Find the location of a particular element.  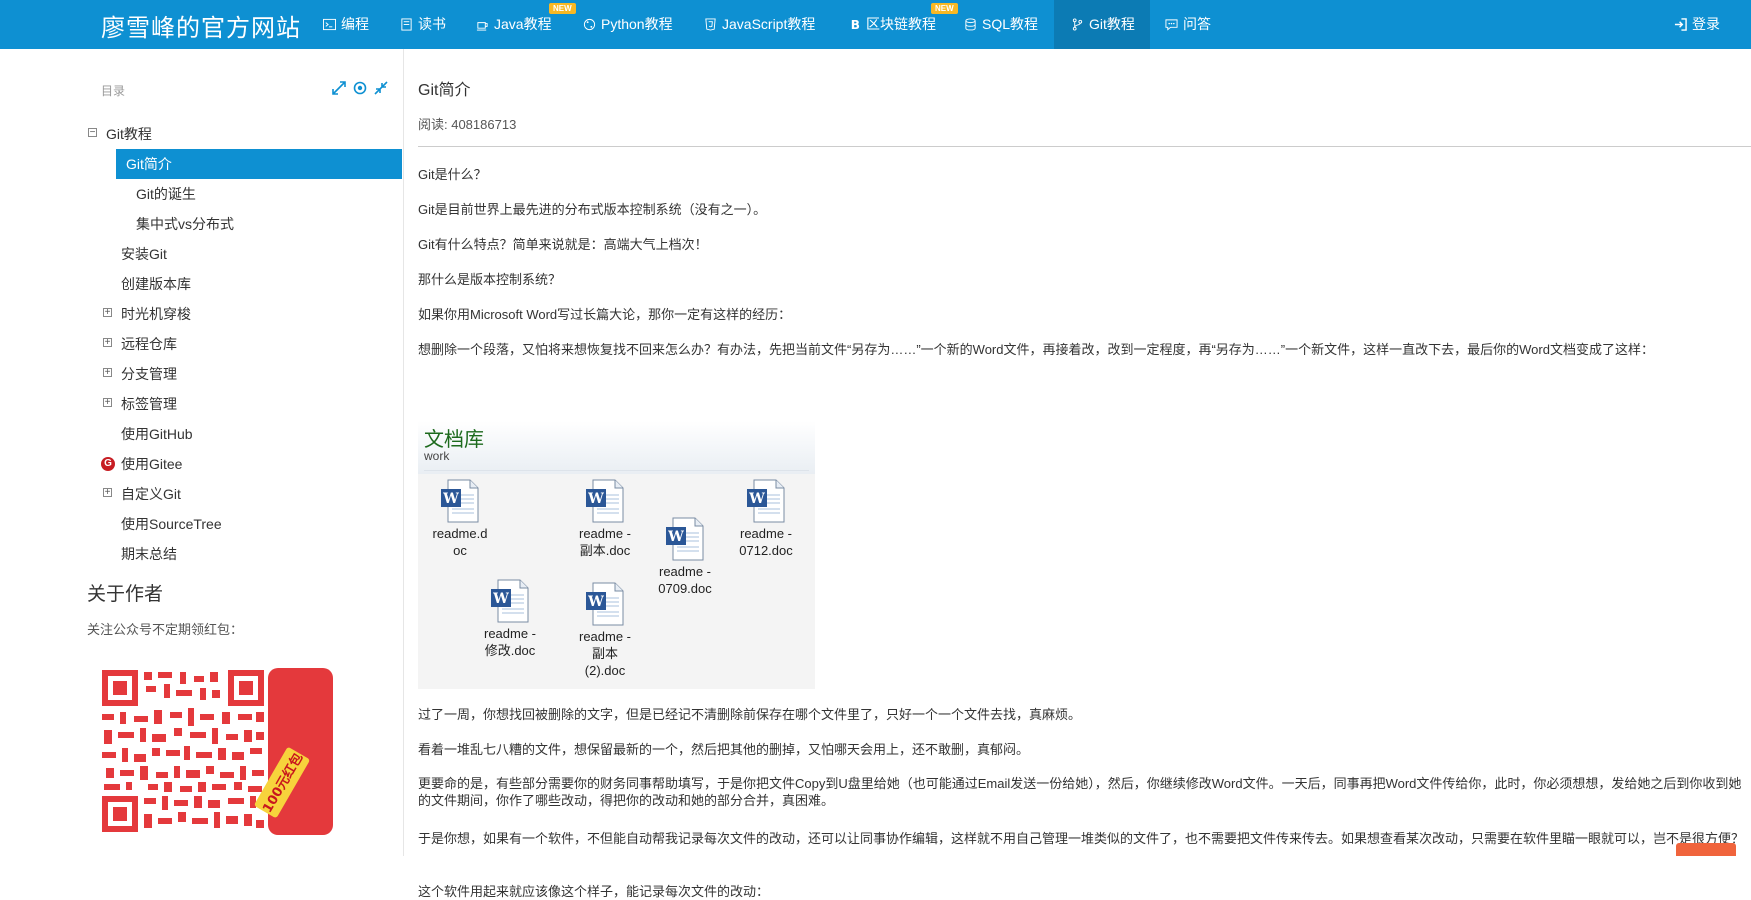

doc-file: W readme - 0709.doc is located at coordinates (685, 557).